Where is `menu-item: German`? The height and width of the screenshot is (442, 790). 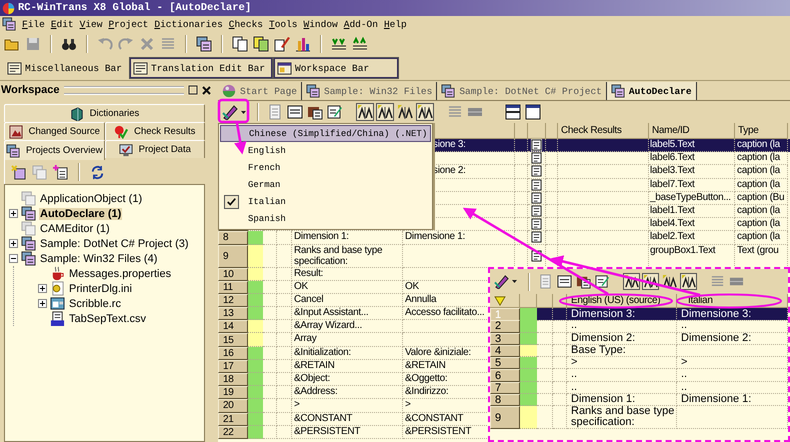
menu-item: German is located at coordinates (325, 184).